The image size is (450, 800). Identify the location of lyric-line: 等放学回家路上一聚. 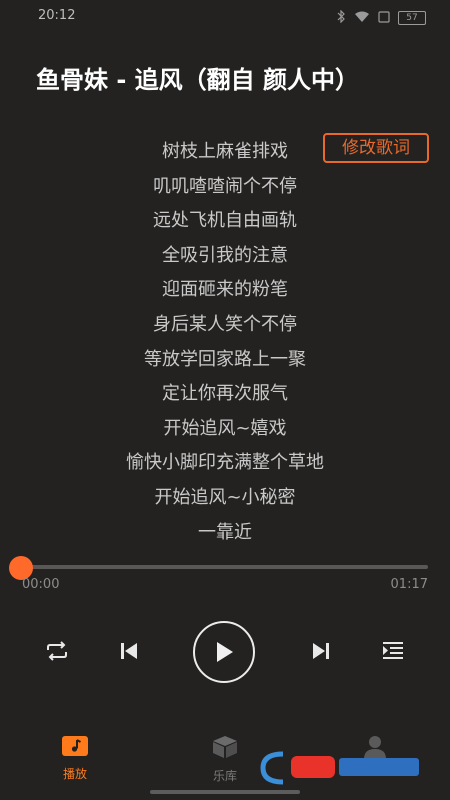
(225, 359).